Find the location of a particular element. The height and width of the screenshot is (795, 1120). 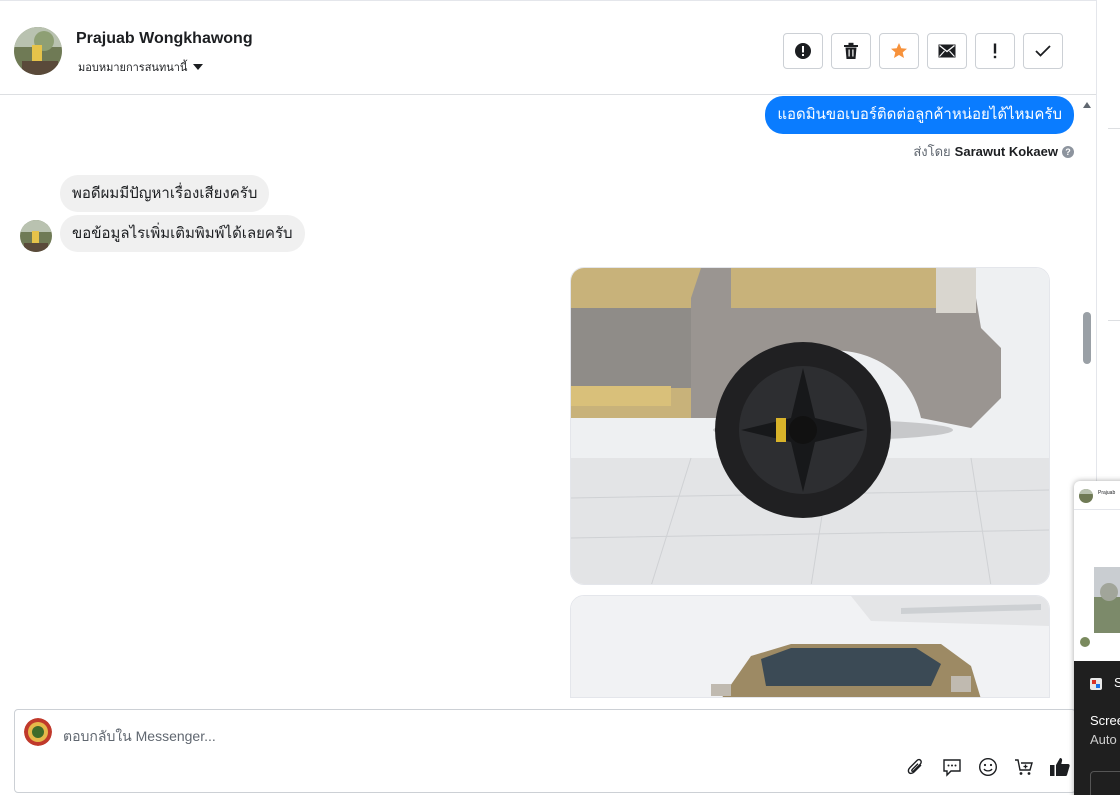

delete-button is located at coordinates (851, 51).